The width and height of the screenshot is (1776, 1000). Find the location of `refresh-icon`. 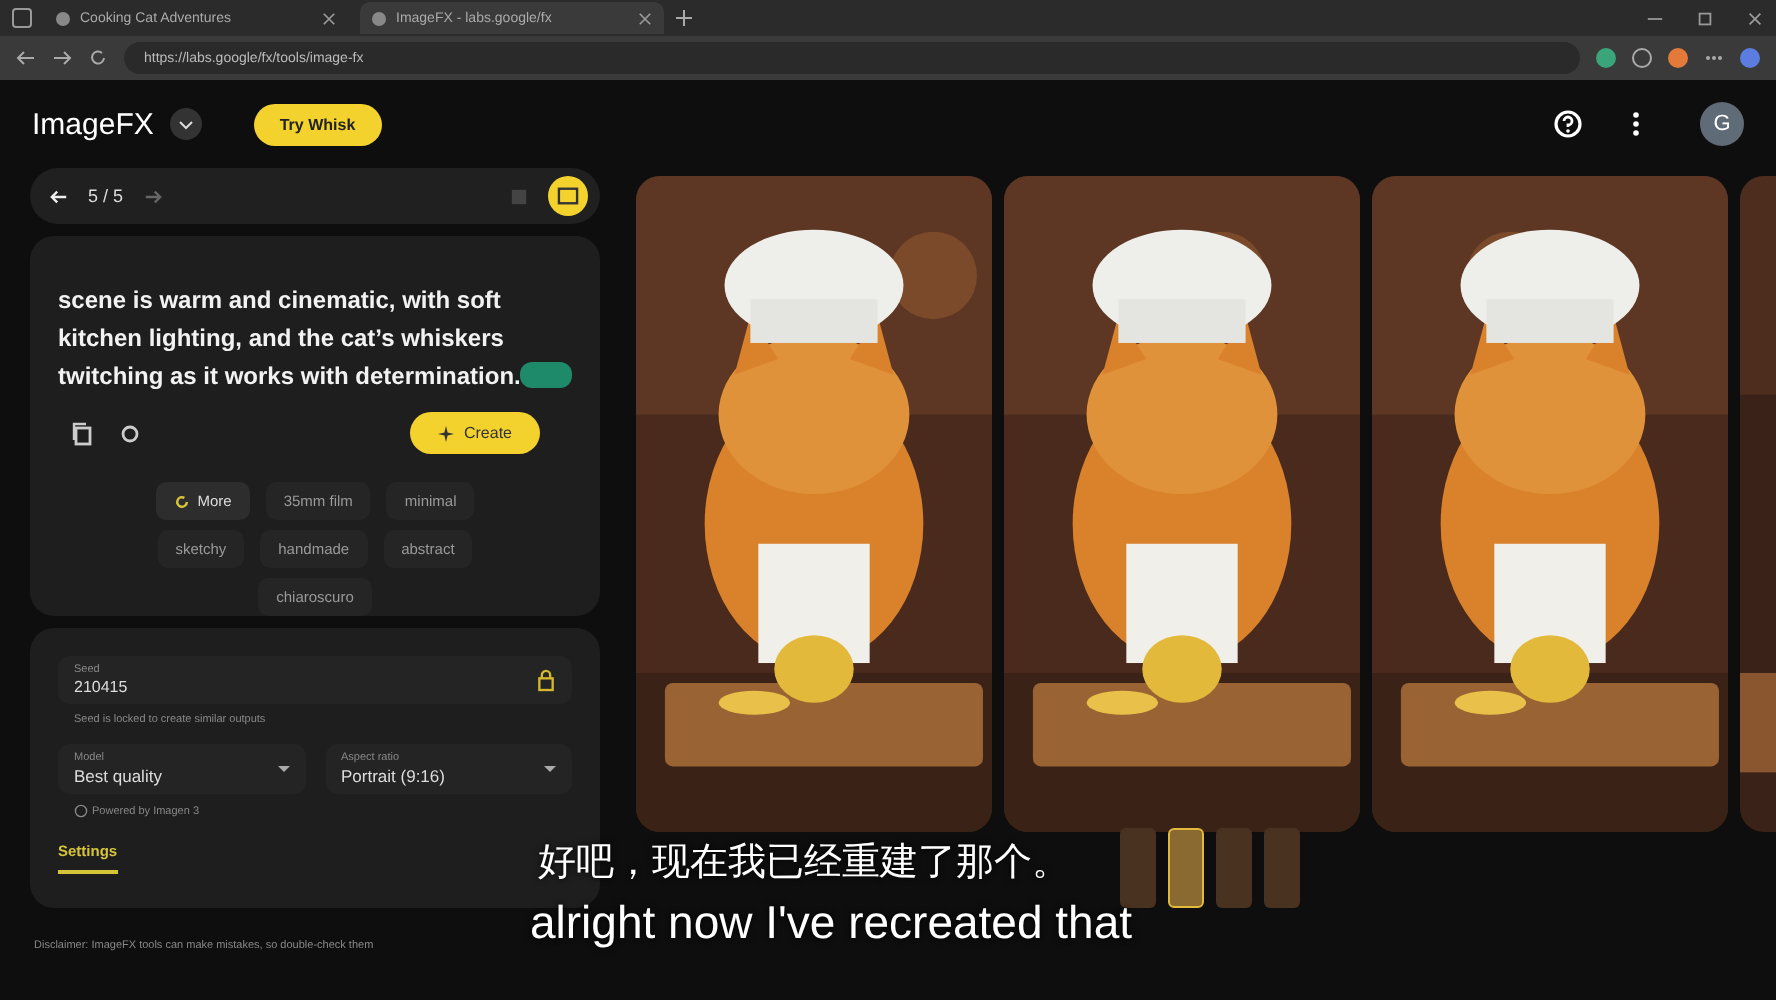

refresh-icon is located at coordinates (181, 501).